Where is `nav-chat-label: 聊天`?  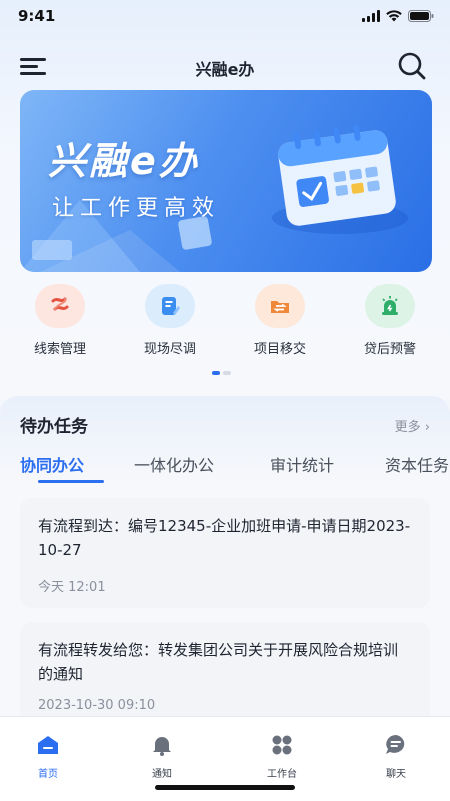
nav-chat-label: 聊天 is located at coordinates (396, 774).